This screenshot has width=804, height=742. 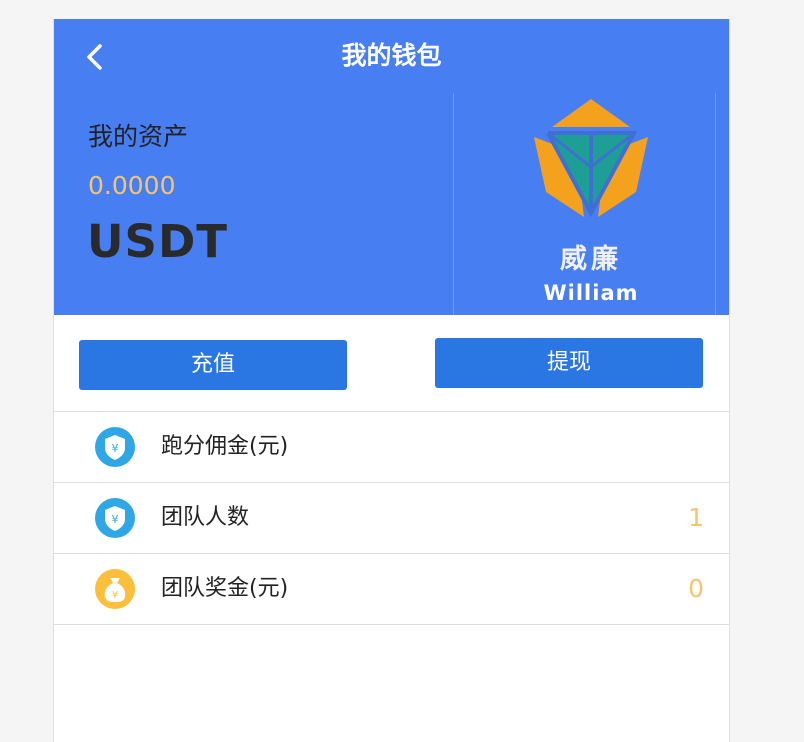 What do you see at coordinates (225, 446) in the screenshot?
I see `list-item-label: 跑分佣金(元)` at bounding box center [225, 446].